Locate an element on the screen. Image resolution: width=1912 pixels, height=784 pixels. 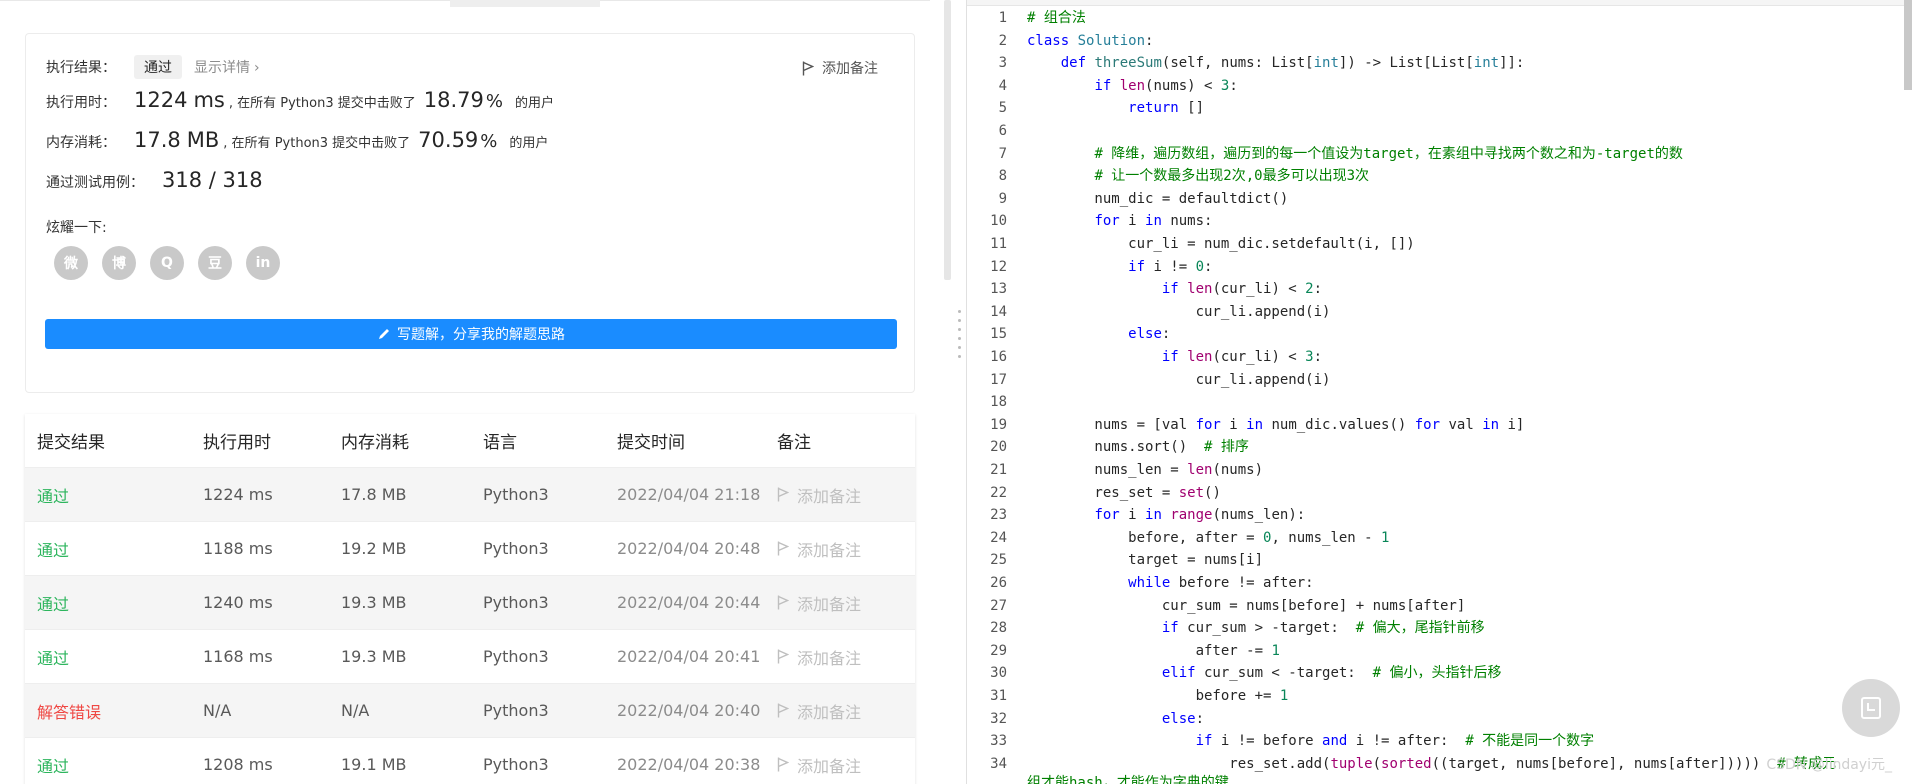
line-number: 20 is located at coordinates (998, 447).